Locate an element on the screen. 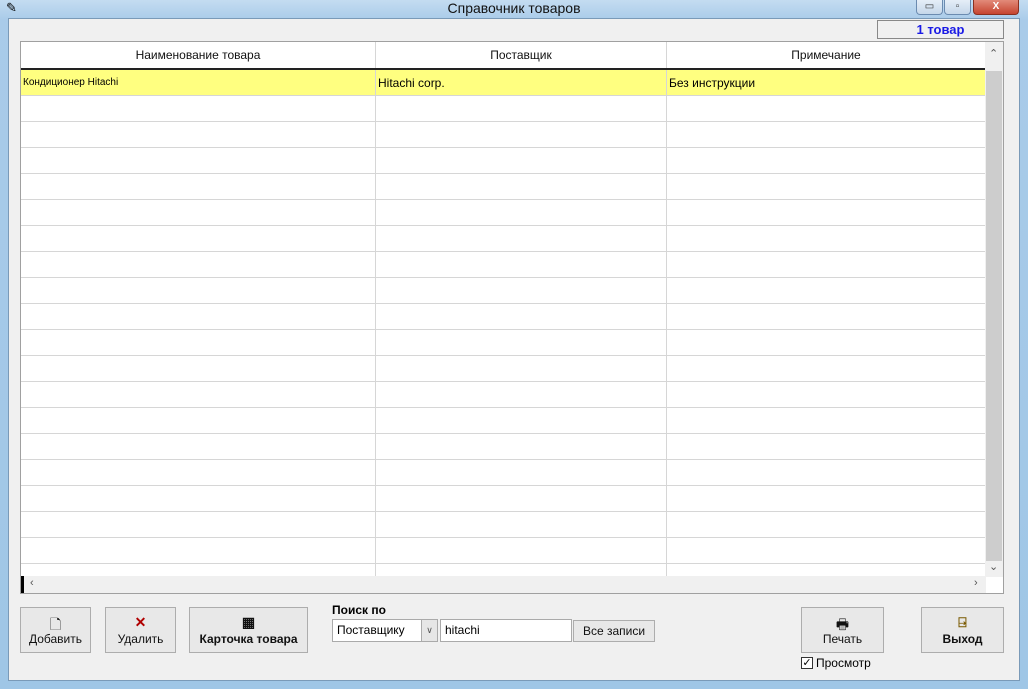 Image resolution: width=1028 pixels, height=689 pixels. scroll-up-icon: ⌃ is located at coordinates (993, 53).